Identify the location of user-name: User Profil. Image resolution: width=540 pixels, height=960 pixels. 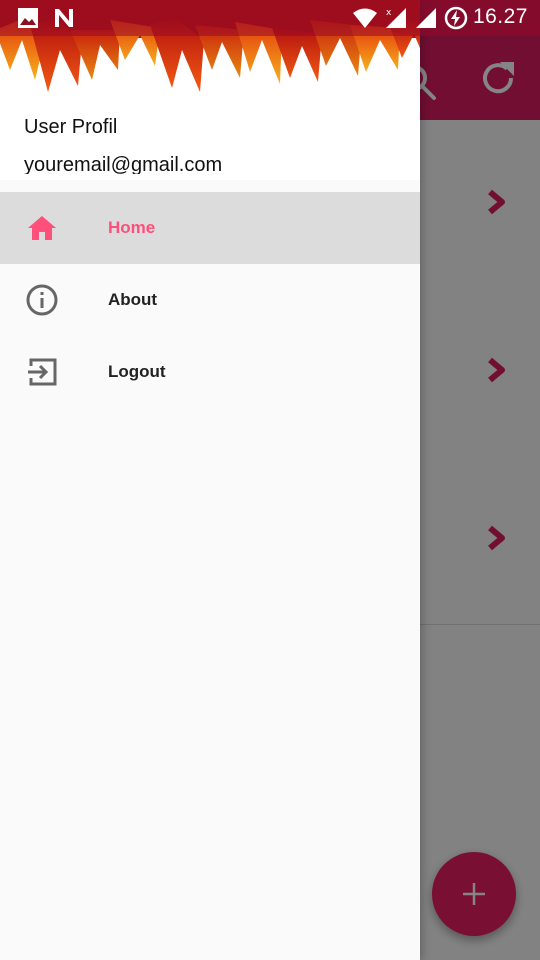
(71, 127).